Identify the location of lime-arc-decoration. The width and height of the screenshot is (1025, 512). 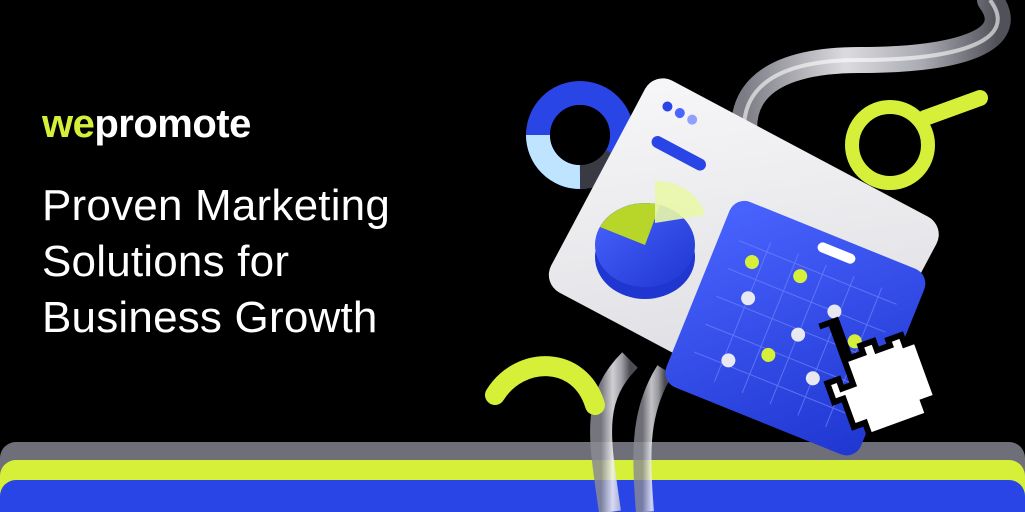
(545, 385).